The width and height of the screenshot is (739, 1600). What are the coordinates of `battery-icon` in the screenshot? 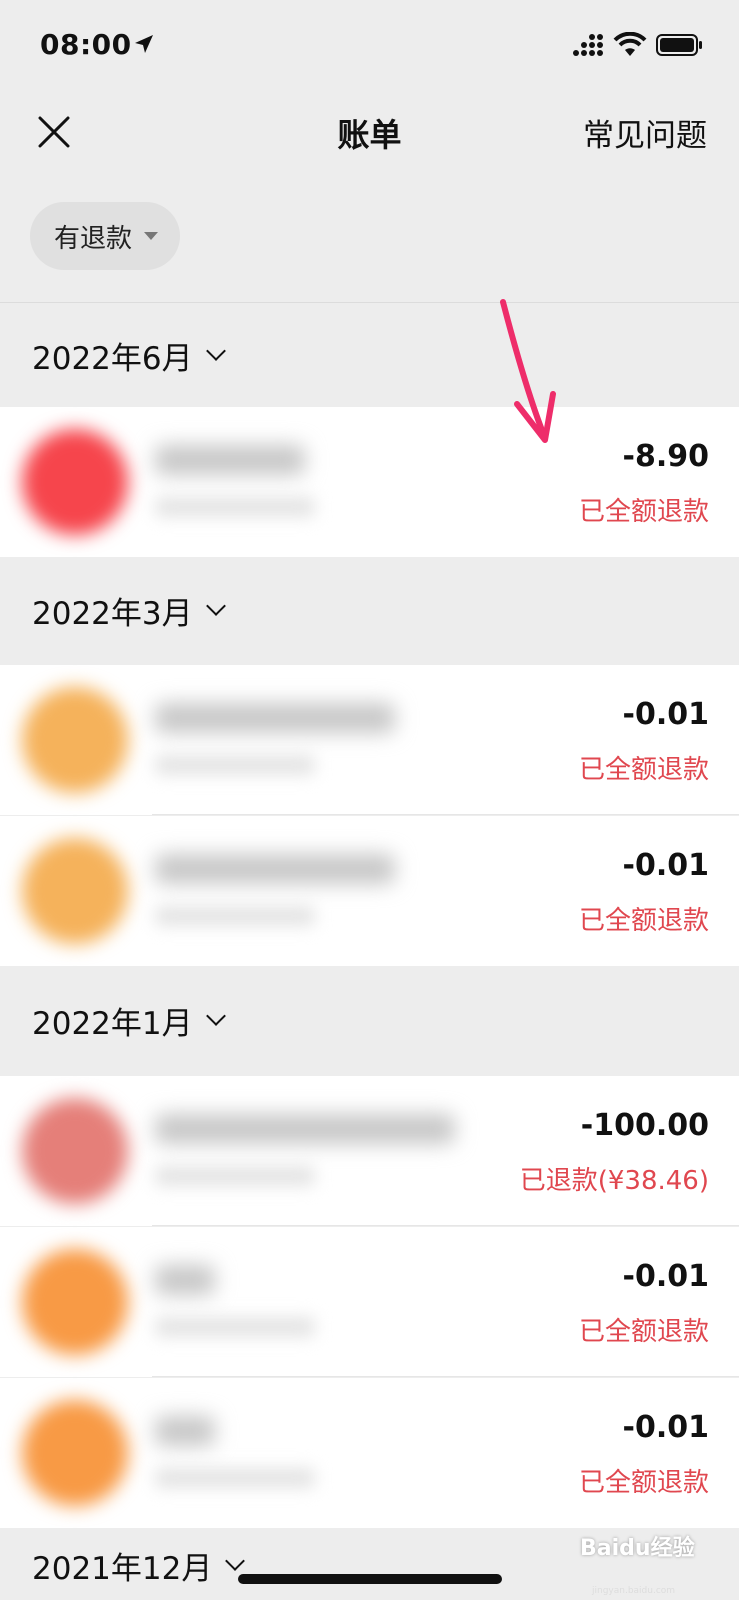 It's located at (679, 45).